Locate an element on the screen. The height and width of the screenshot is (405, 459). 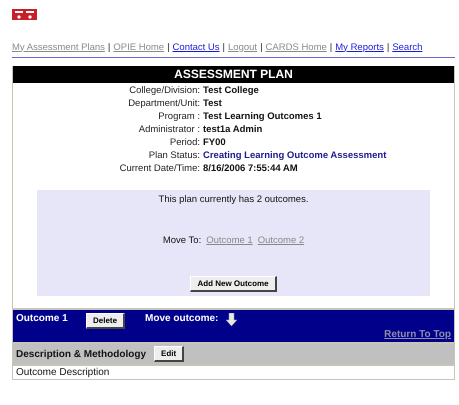
nav-link: Contact Us is located at coordinates (196, 47).